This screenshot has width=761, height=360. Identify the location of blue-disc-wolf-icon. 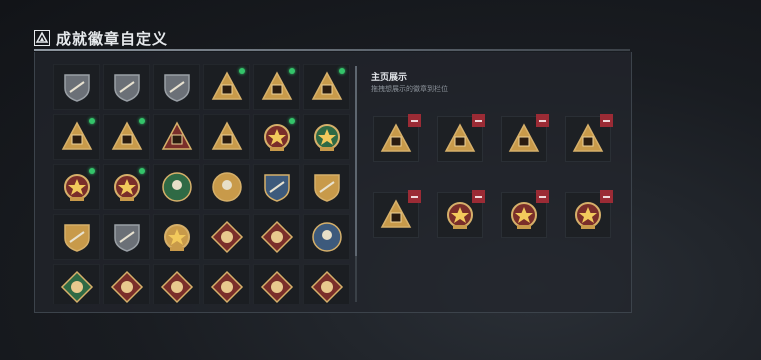
(326, 237).